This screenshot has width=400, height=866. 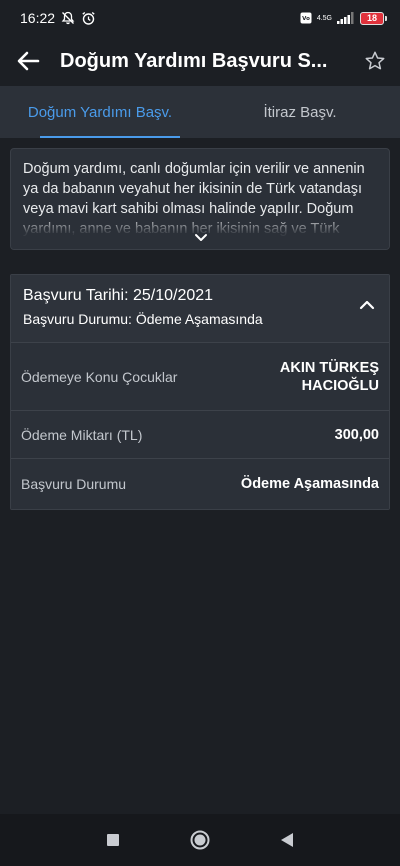 I want to click on battery-icon: 18, so click(x=373, y=18).